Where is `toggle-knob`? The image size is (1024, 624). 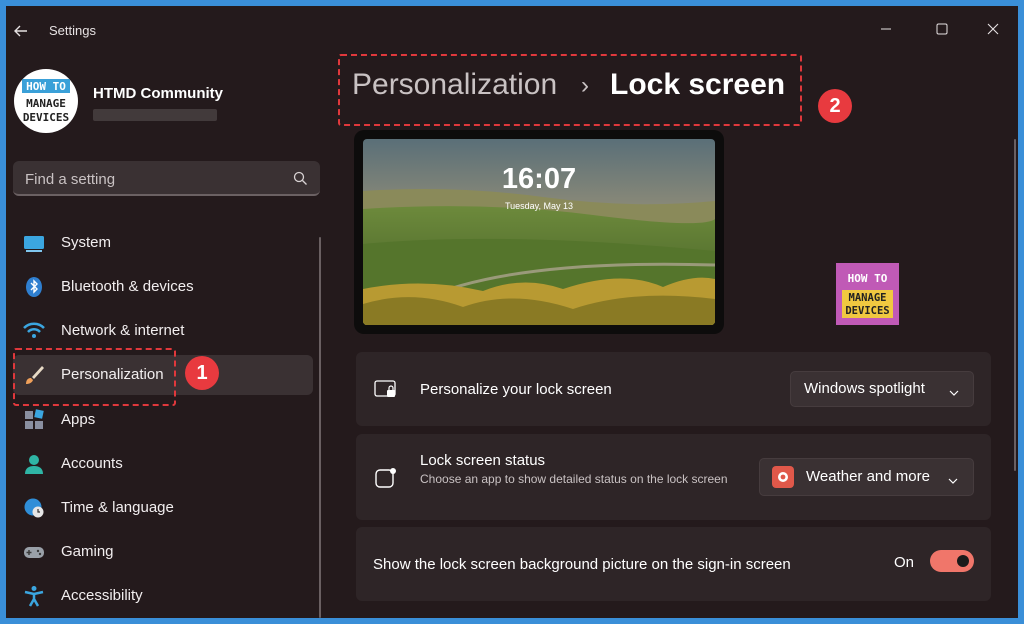 toggle-knob is located at coordinates (963, 561).